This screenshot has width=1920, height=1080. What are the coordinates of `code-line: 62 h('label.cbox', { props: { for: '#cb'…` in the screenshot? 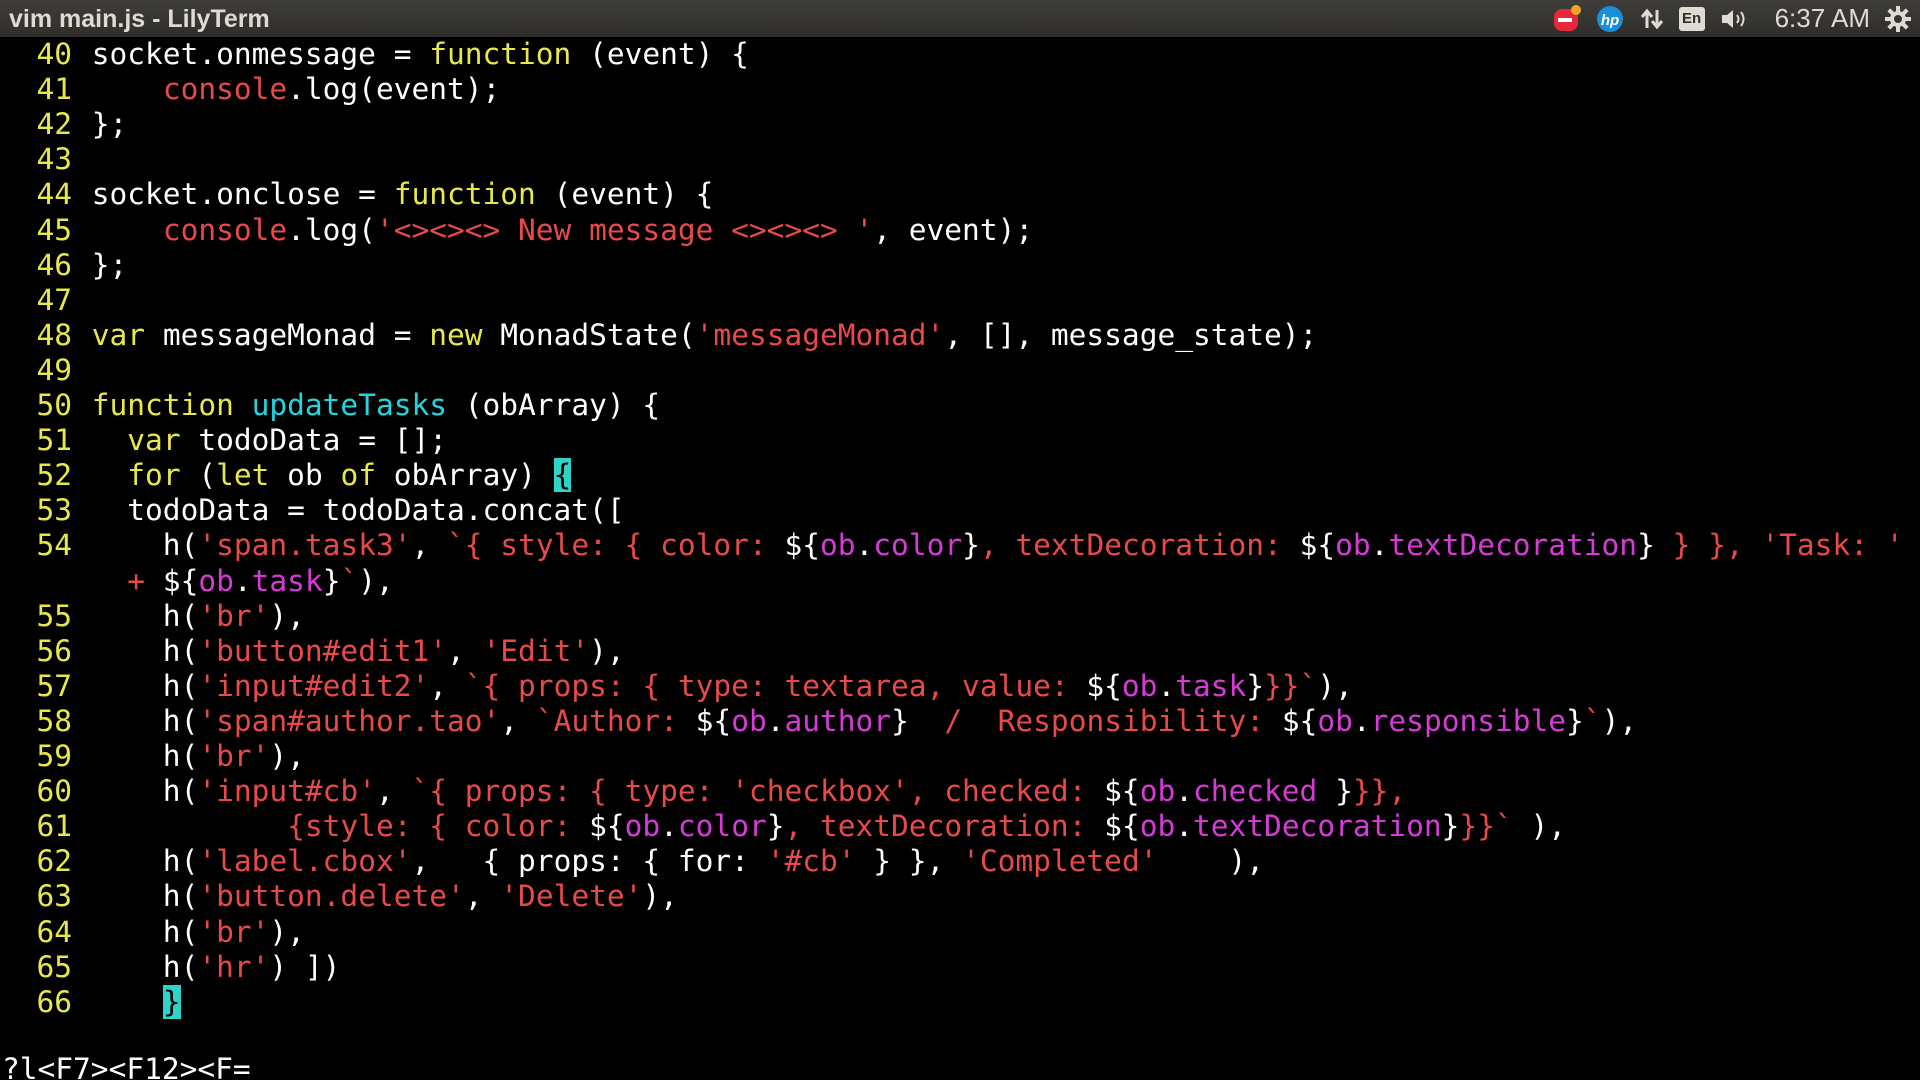 It's located at (632, 861).